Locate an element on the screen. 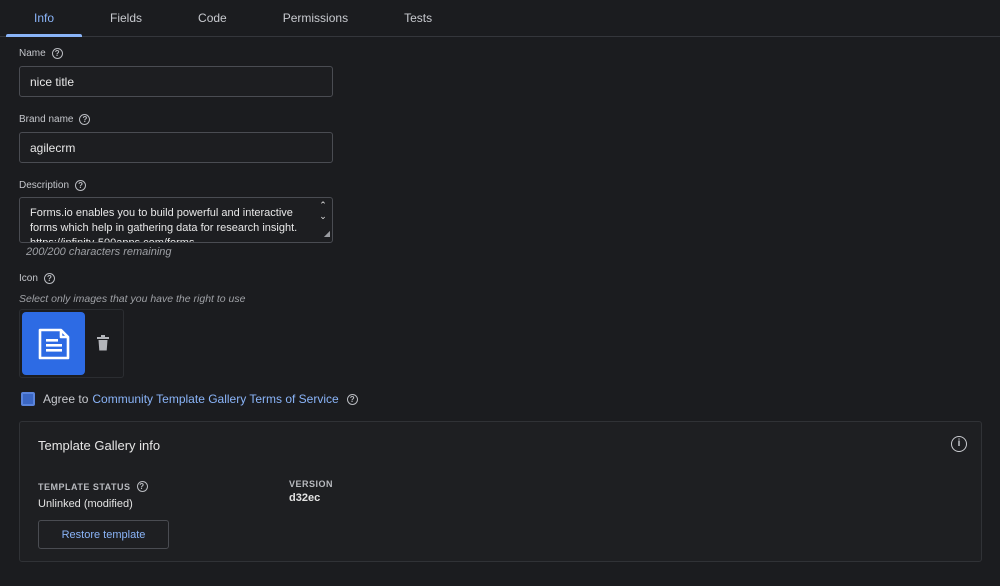 This screenshot has height=586, width=1000. description-label: Description ? is located at coordinates (53, 185).